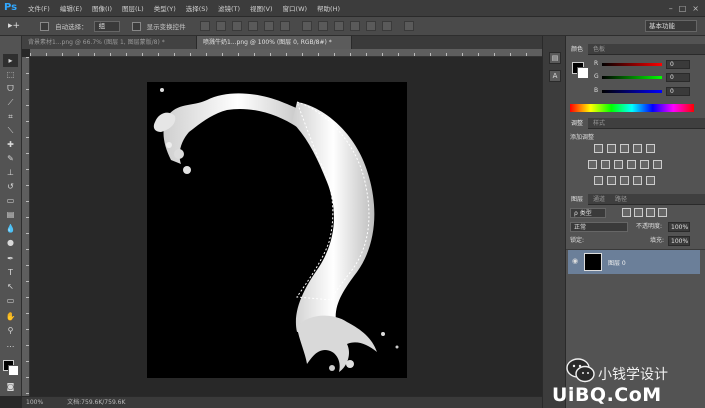  Describe the element at coordinates (695, 8) in the screenshot. I see `close-icon: ×` at that location.